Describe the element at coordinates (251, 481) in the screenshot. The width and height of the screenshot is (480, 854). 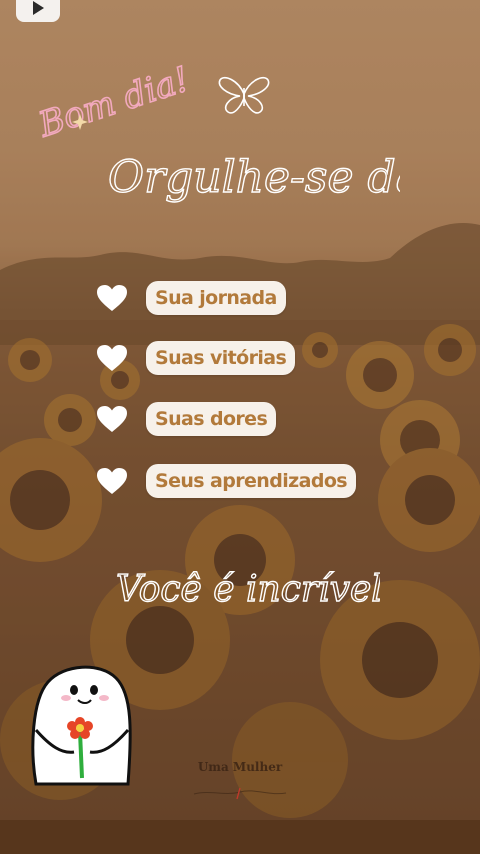
I see `item-label: Seus aprendizados` at that location.